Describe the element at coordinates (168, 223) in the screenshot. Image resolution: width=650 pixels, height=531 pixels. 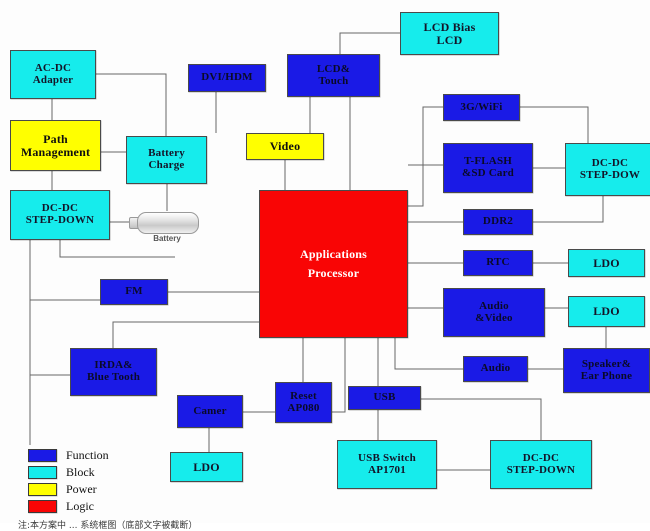
I see `battery-body-icon` at that location.